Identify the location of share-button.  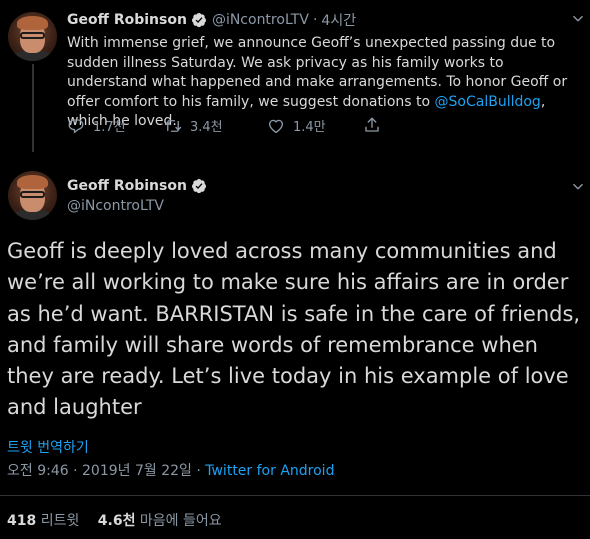
(376, 125).